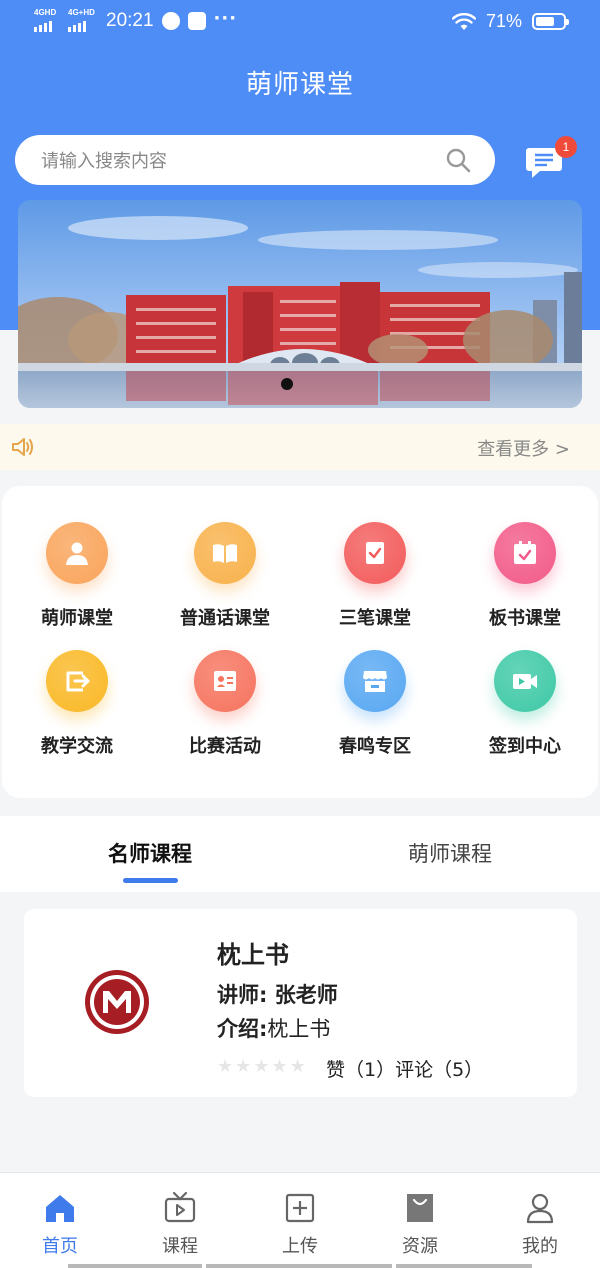  What do you see at coordinates (525, 587) in the screenshot?
I see `feature-blackboard-classroom: 板书课堂` at bounding box center [525, 587].